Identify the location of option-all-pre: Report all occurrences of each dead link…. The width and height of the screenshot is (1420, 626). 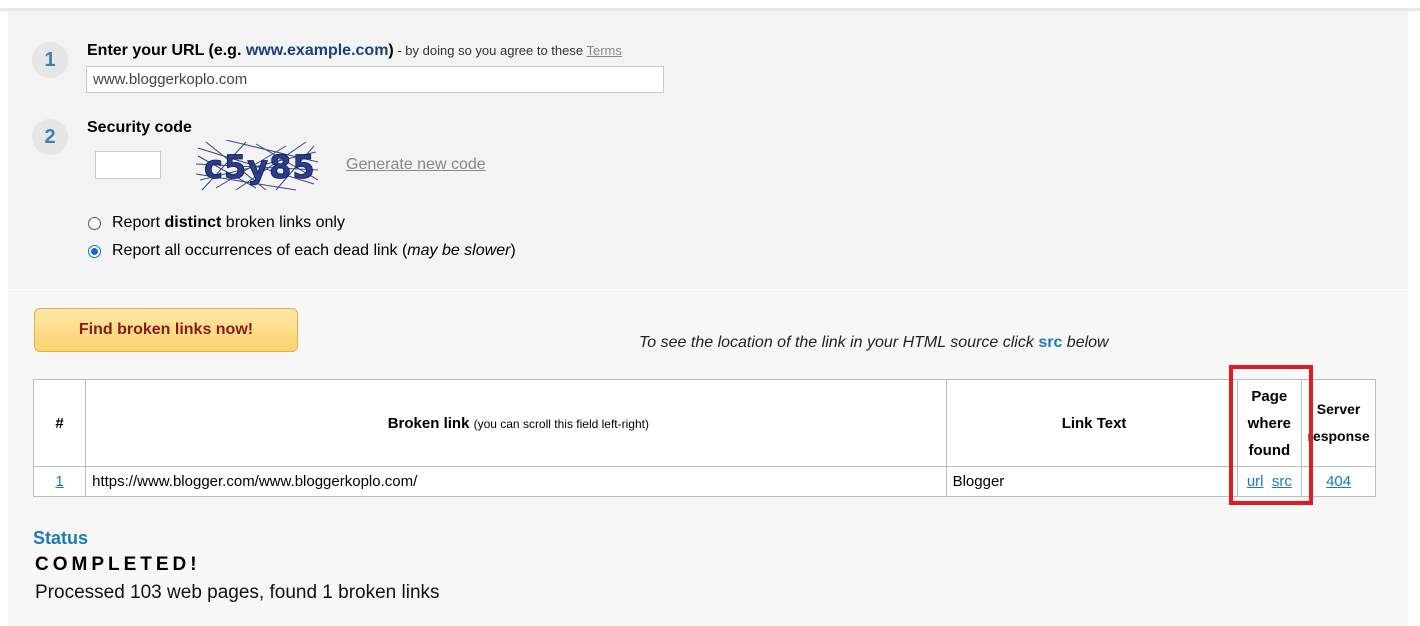
(260, 250).